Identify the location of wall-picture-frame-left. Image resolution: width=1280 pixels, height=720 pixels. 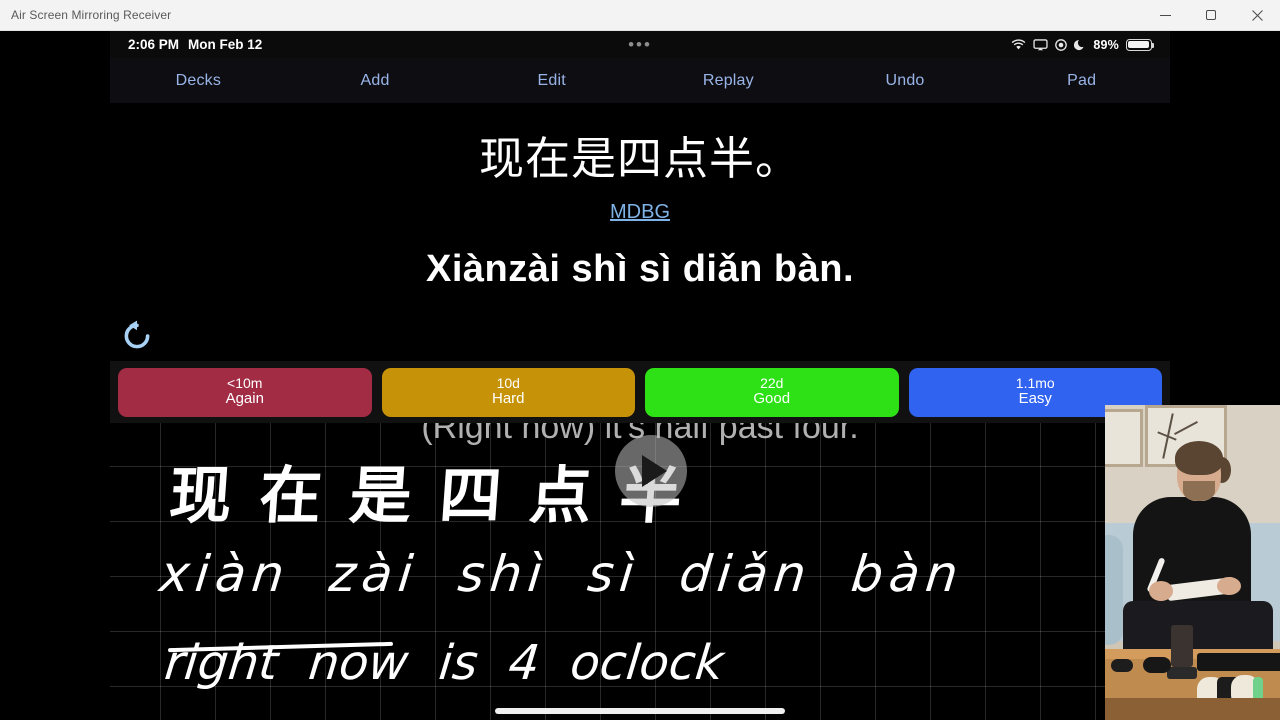
(1124, 438).